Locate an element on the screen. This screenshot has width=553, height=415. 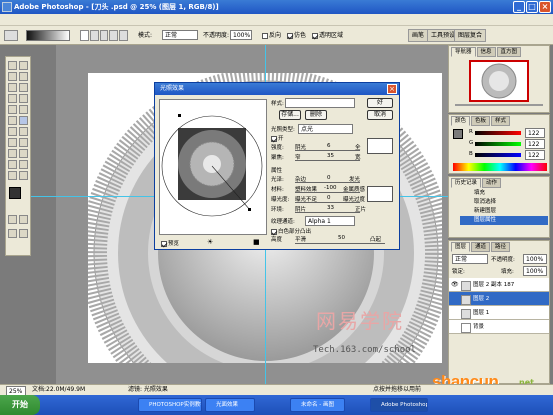
brush-tool-icon is located at coordinates (23, 98).